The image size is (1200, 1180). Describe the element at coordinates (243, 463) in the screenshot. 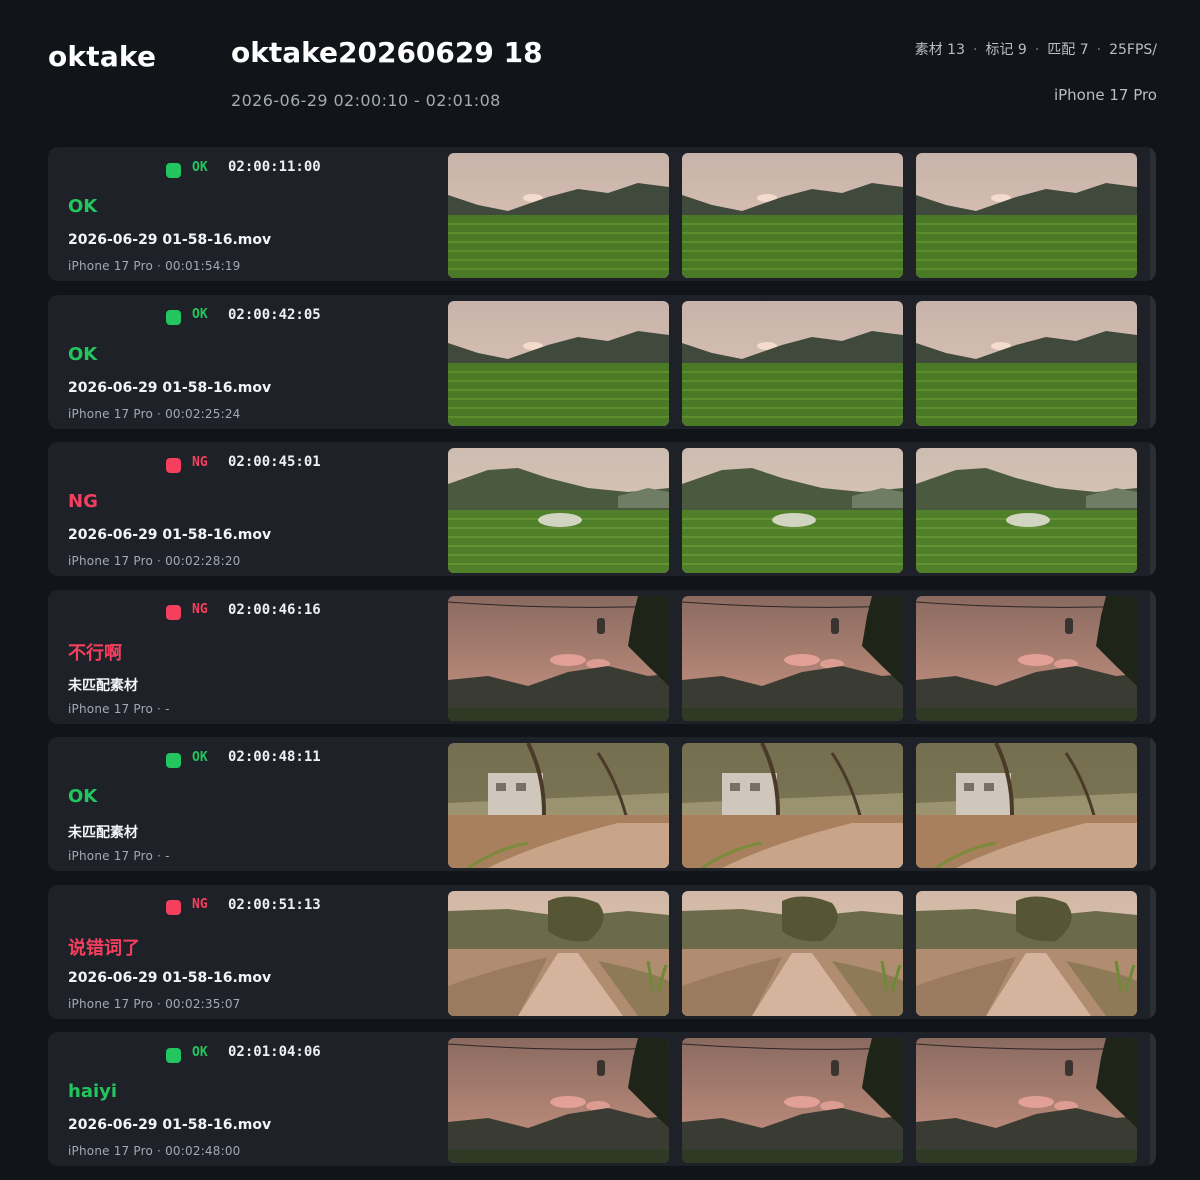

I see `take-marker: NG 02:00:45:01` at that location.